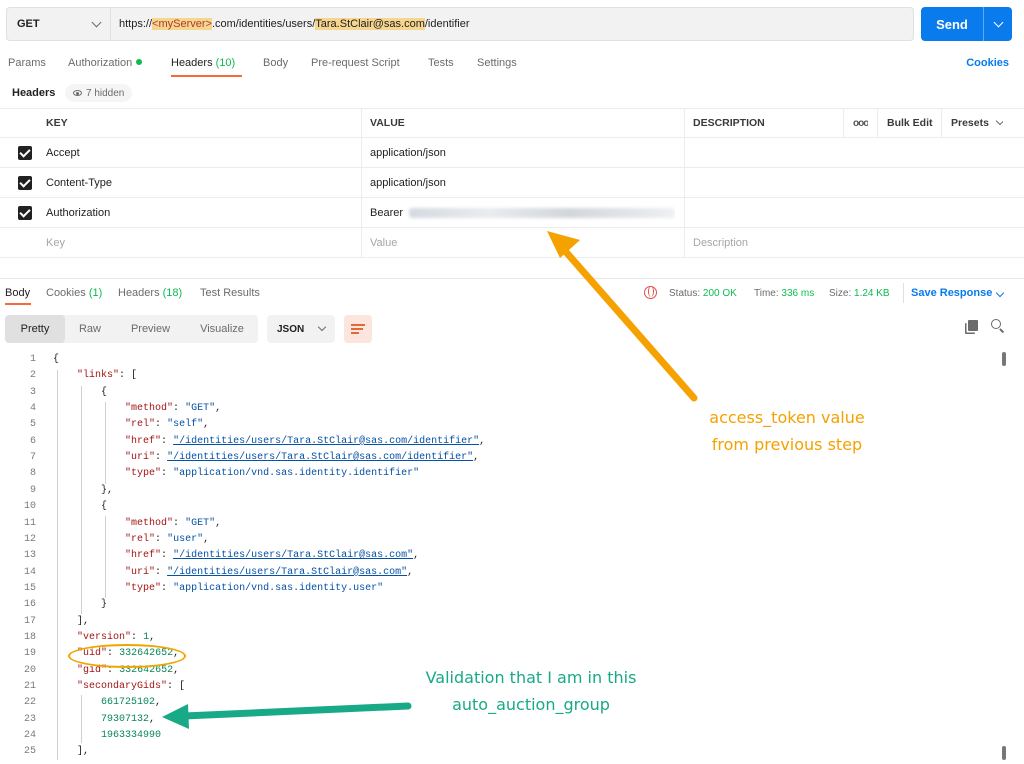 The height and width of the screenshot is (764, 1024). I want to click on tab-response-body: Body, so click(17, 293).